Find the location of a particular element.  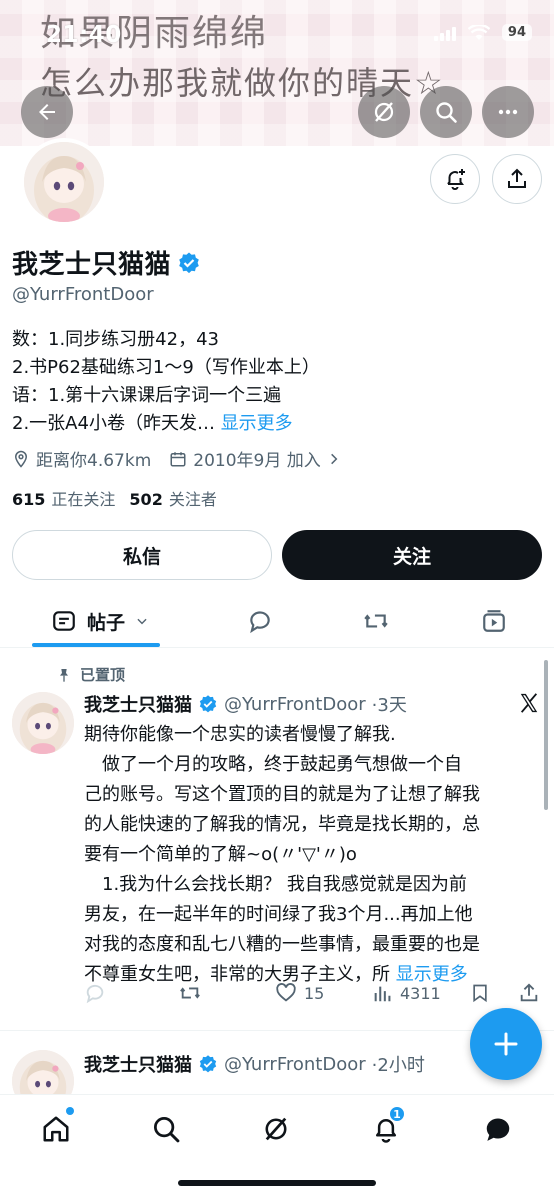

tweet-line: 要有一个简单的了解~o(〃'▽'〃)o is located at coordinates (220, 854).